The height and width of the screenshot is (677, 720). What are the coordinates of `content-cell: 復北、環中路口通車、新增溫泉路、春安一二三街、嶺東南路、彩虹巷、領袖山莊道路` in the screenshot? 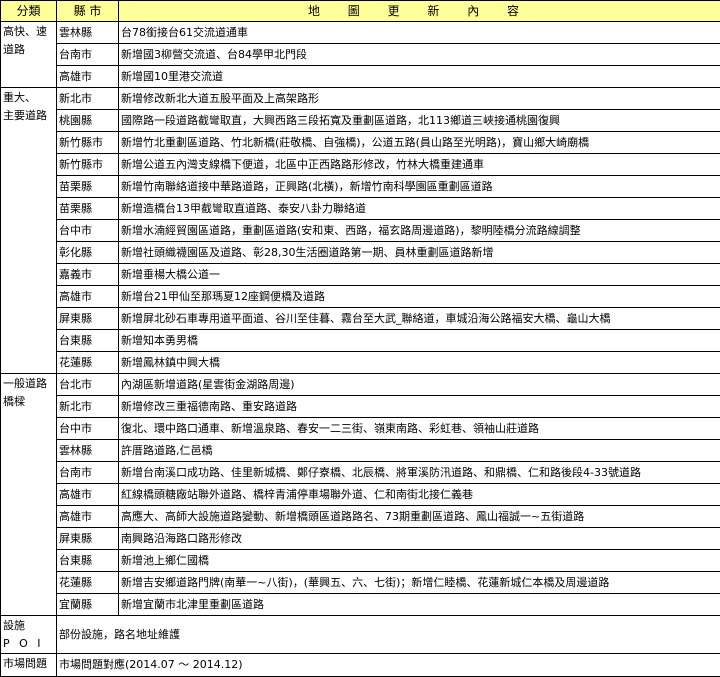 It's located at (419, 429).